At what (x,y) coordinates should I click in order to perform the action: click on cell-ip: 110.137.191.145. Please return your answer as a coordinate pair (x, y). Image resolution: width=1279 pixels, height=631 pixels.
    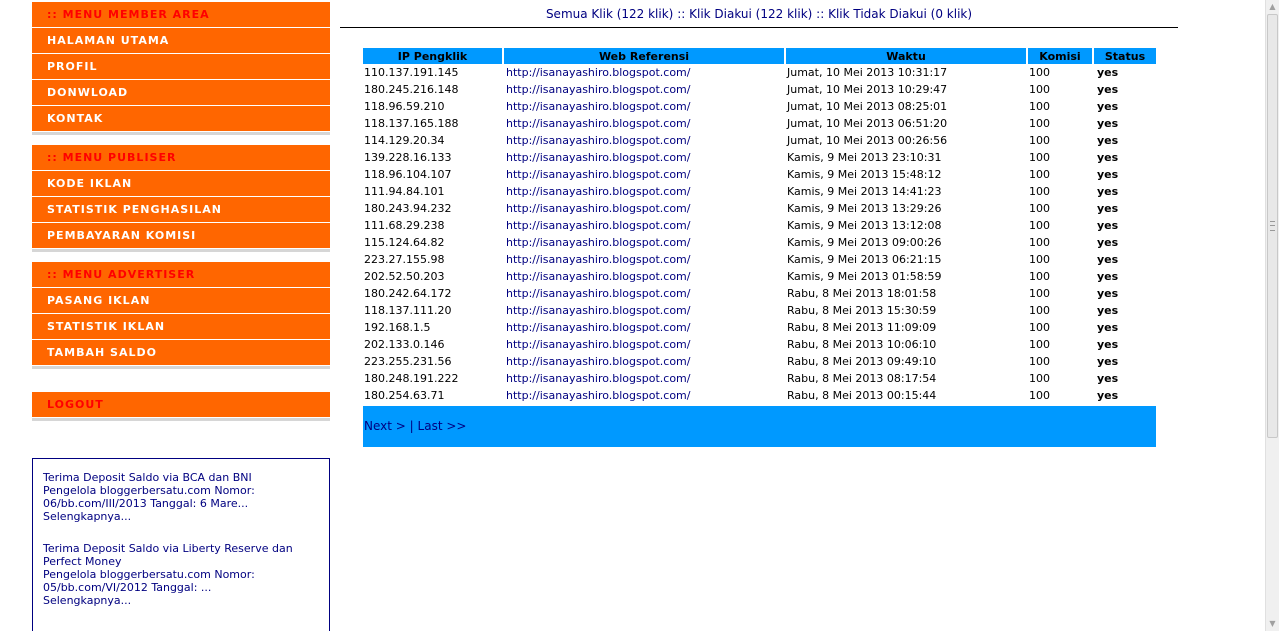
    Looking at the image, I should click on (411, 72).